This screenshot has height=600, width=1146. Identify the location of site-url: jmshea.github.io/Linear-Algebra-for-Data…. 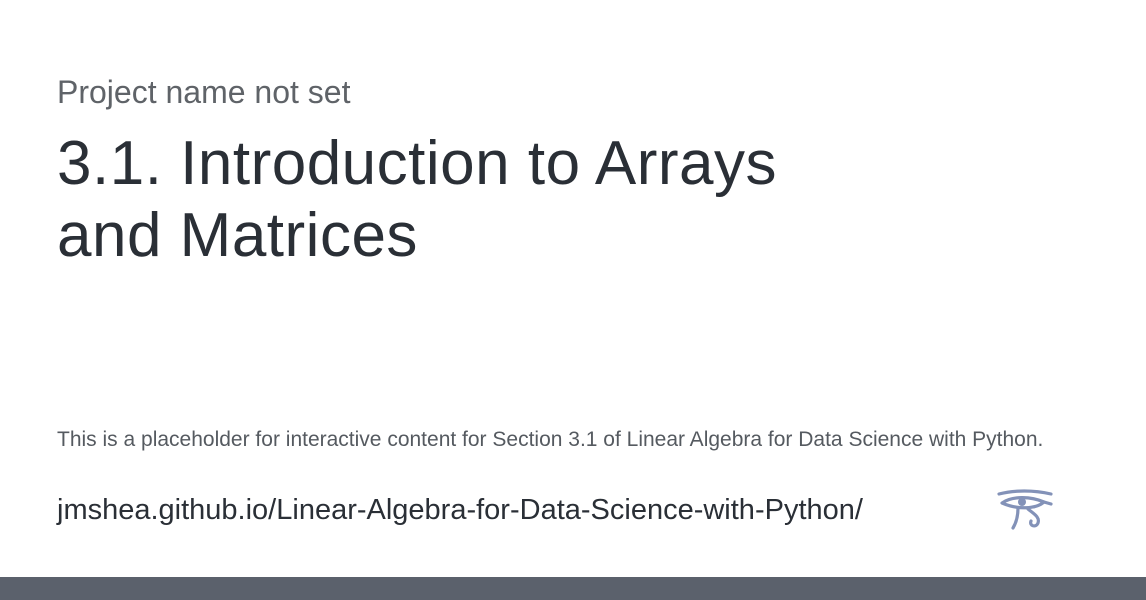
(460, 510).